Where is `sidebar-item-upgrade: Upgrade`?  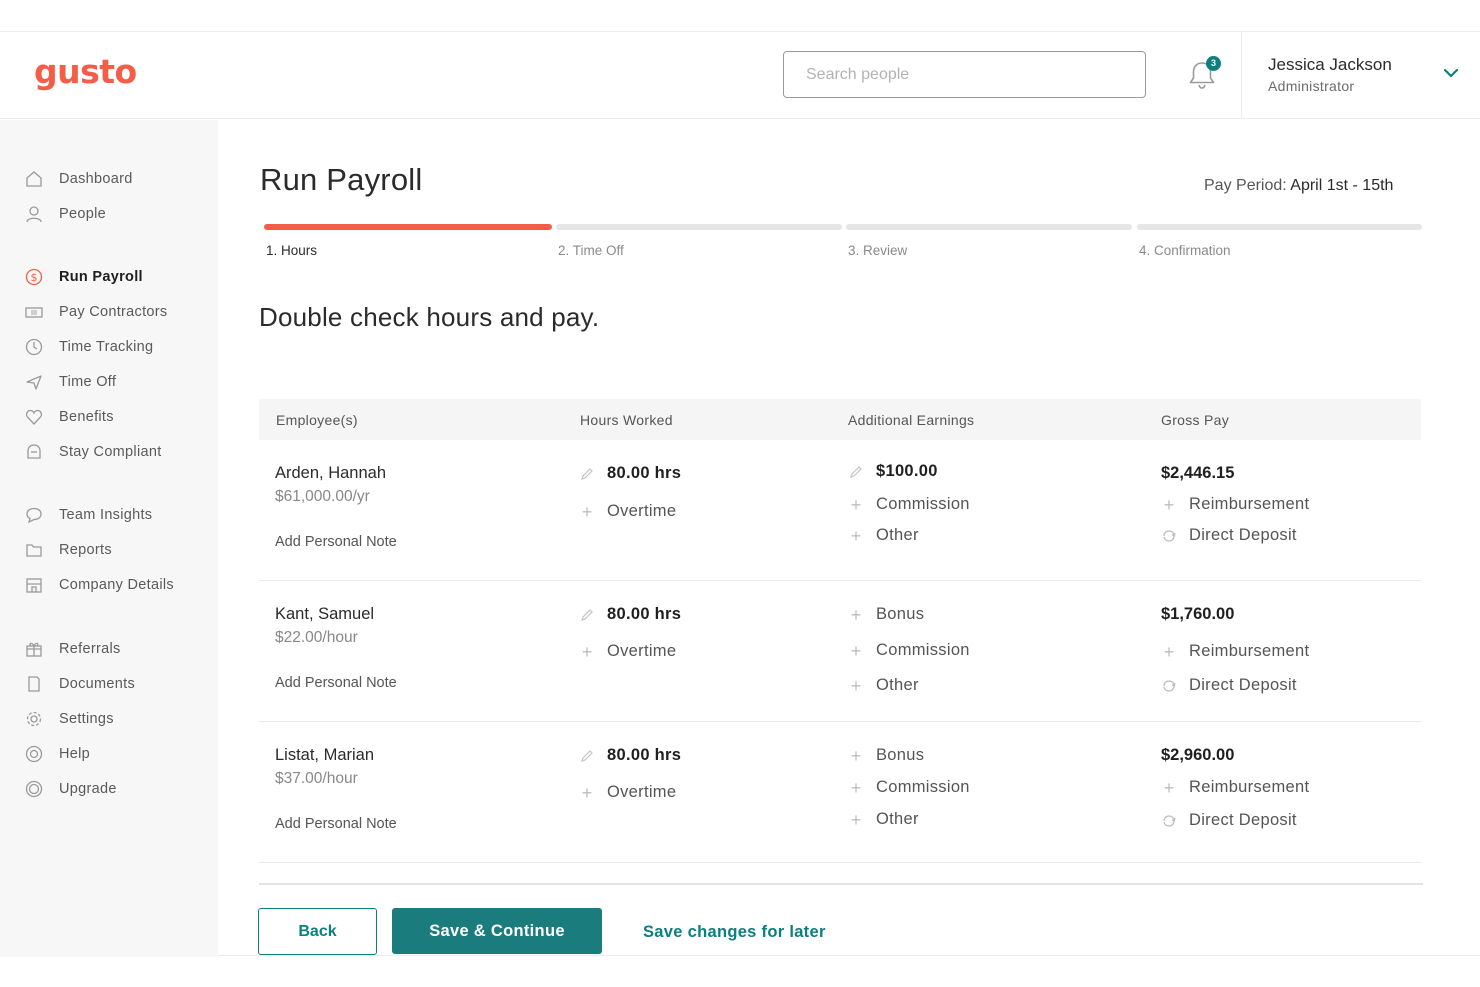 sidebar-item-upgrade: Upgrade is located at coordinates (70, 789).